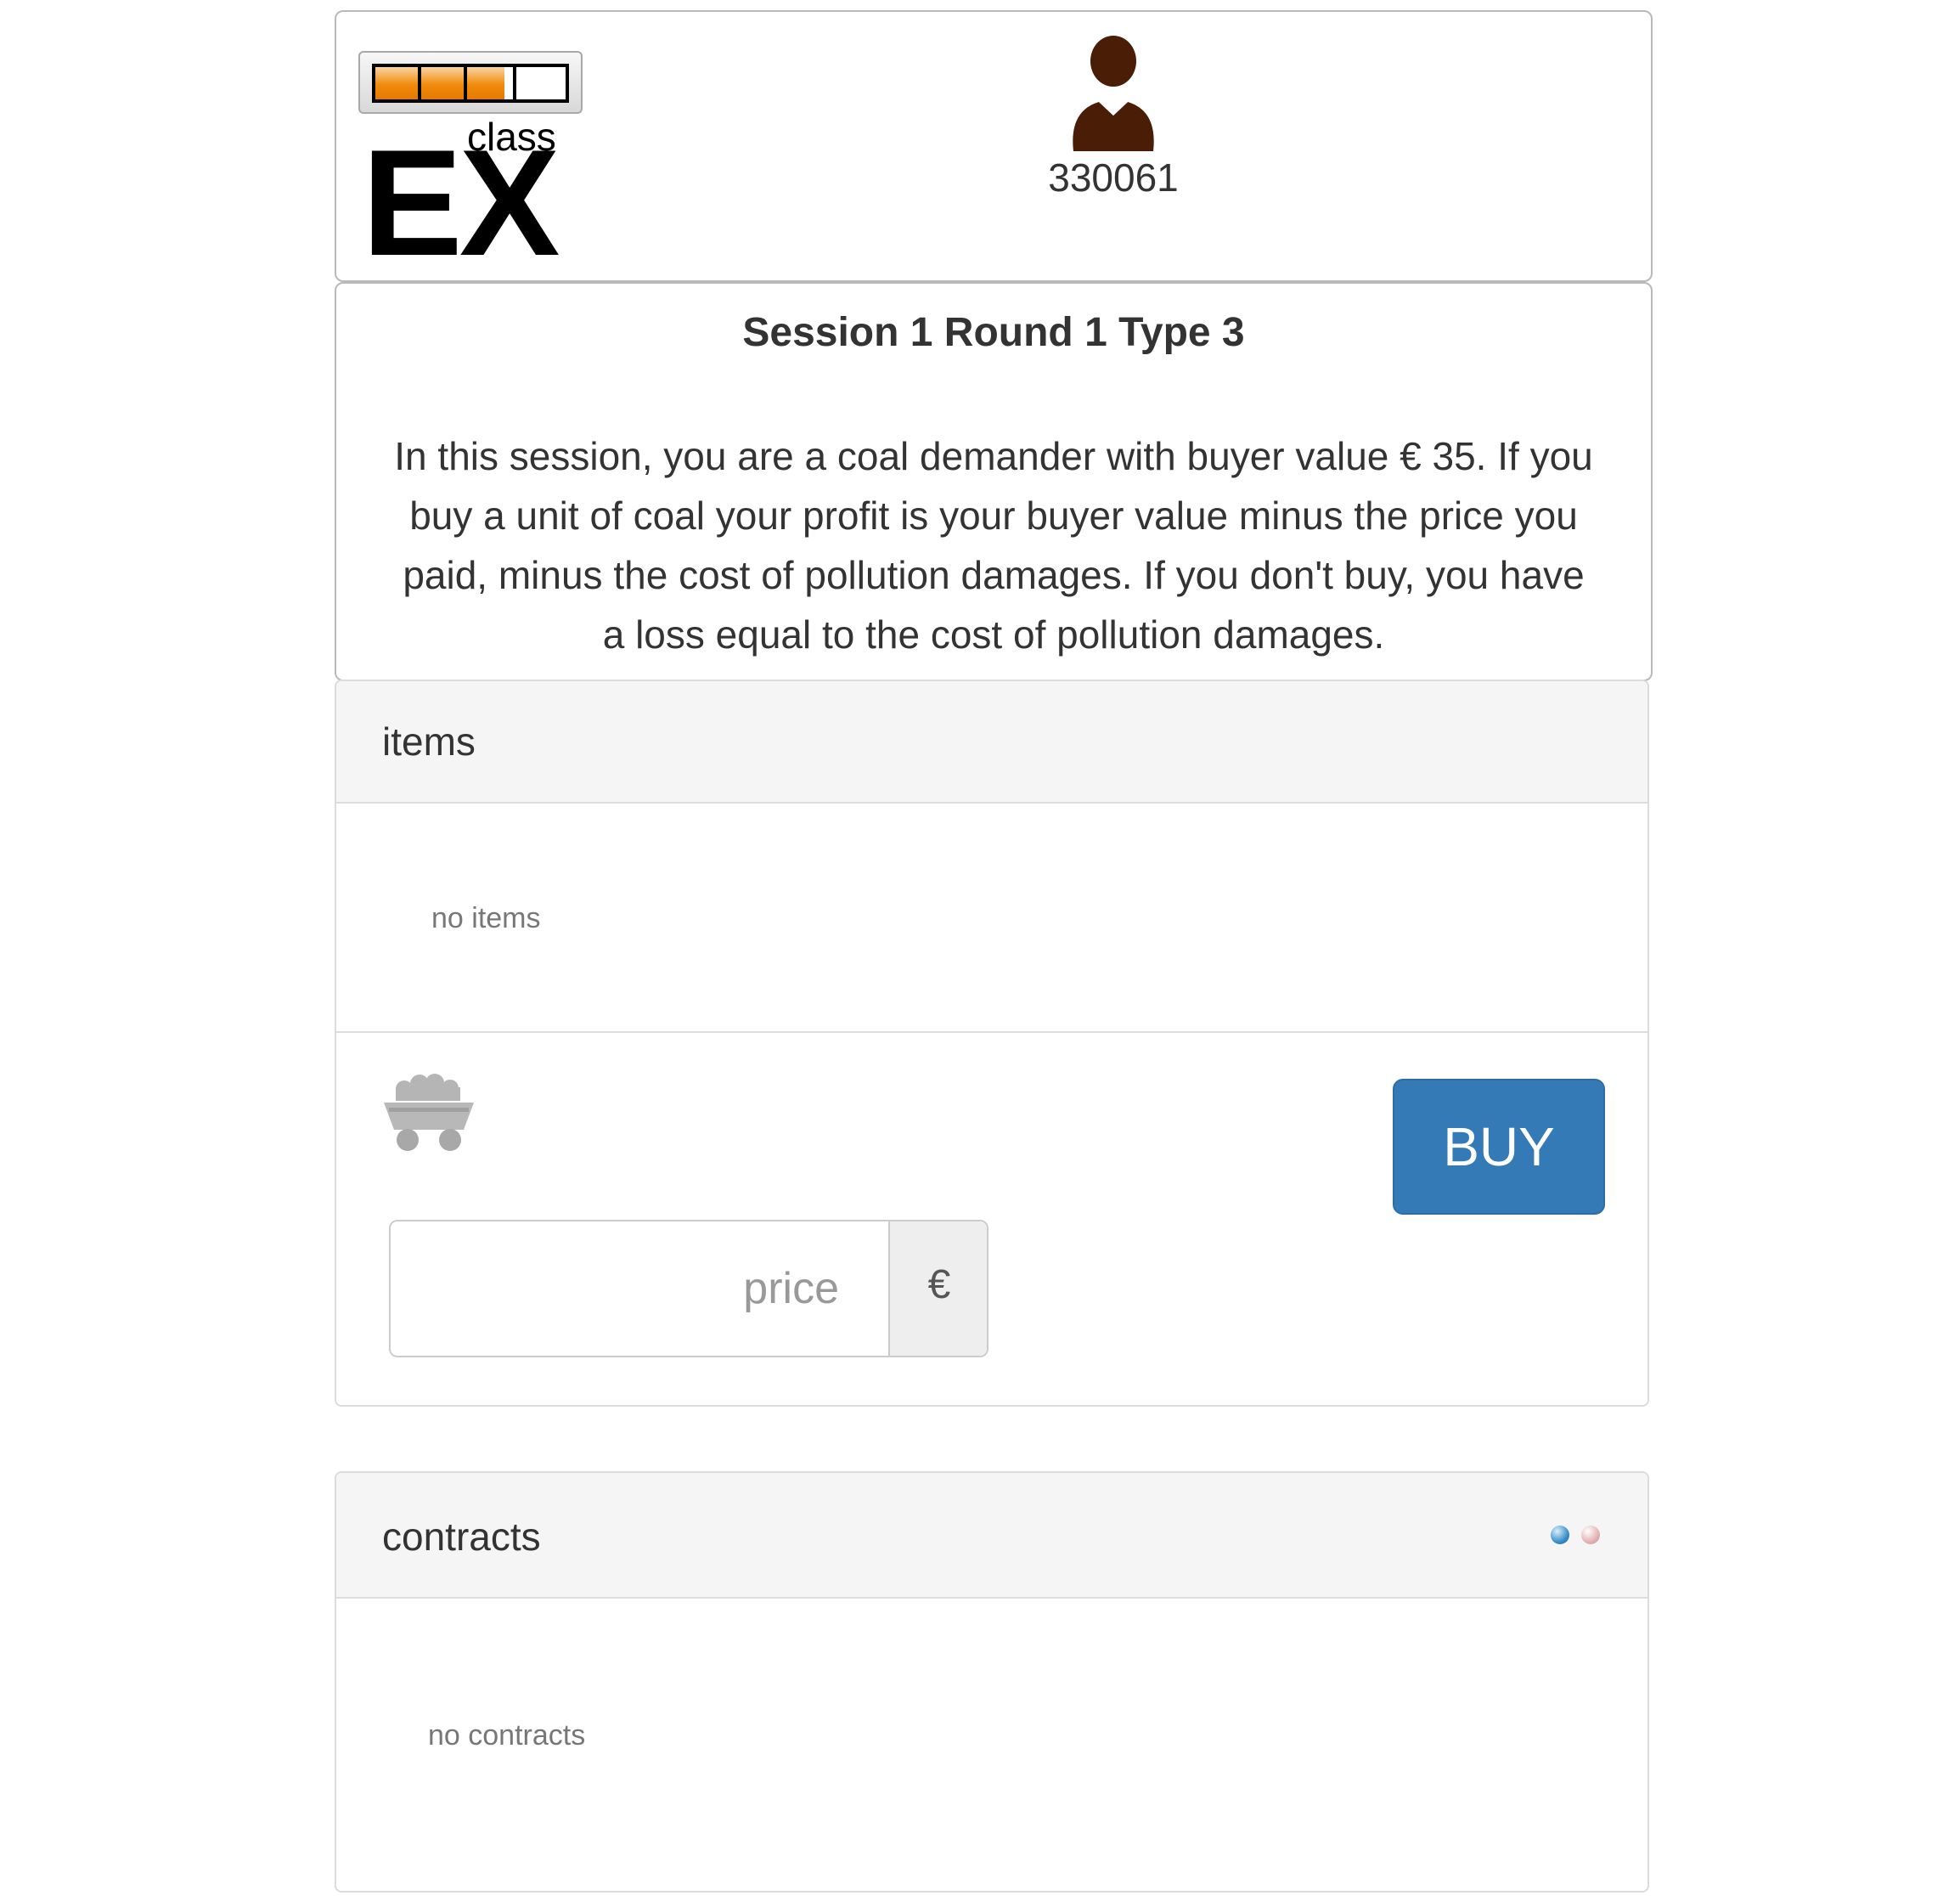 This screenshot has width=1960, height=1901. I want to click on progress-track, so click(471, 84).